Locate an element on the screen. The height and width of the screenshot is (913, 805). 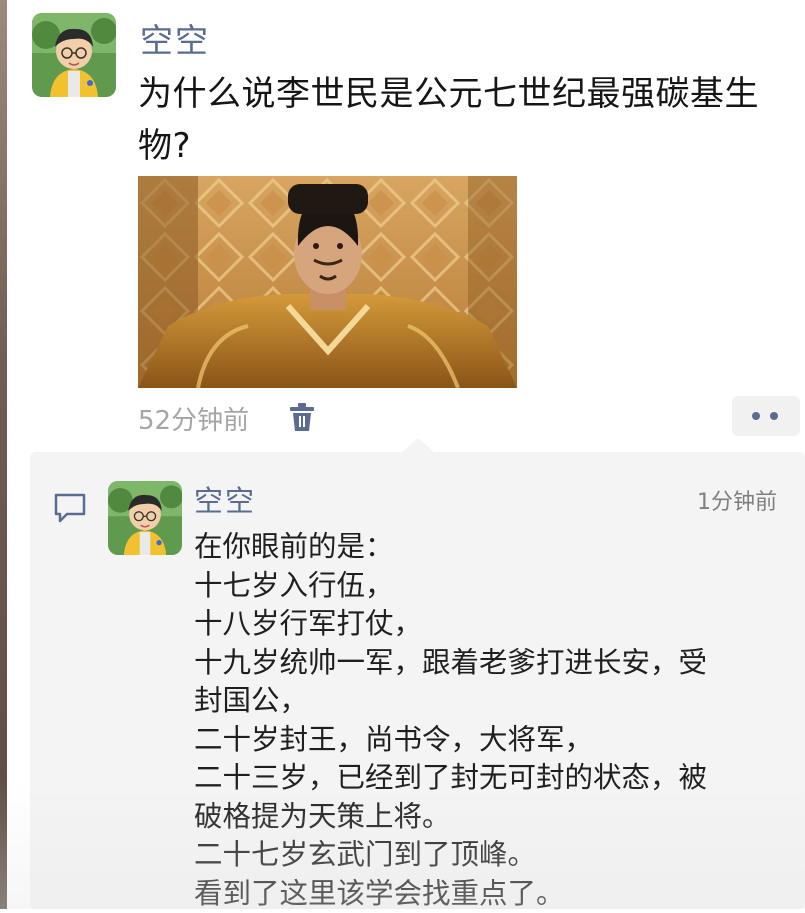
comment-avatar is located at coordinates (145, 518).